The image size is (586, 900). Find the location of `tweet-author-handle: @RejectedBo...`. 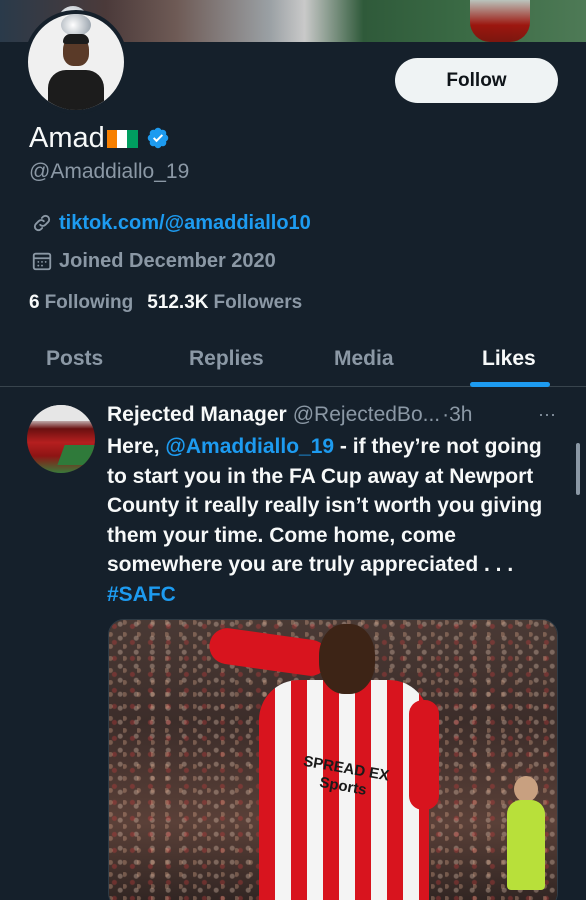

tweet-author-handle: @RejectedBo... is located at coordinates (366, 415).